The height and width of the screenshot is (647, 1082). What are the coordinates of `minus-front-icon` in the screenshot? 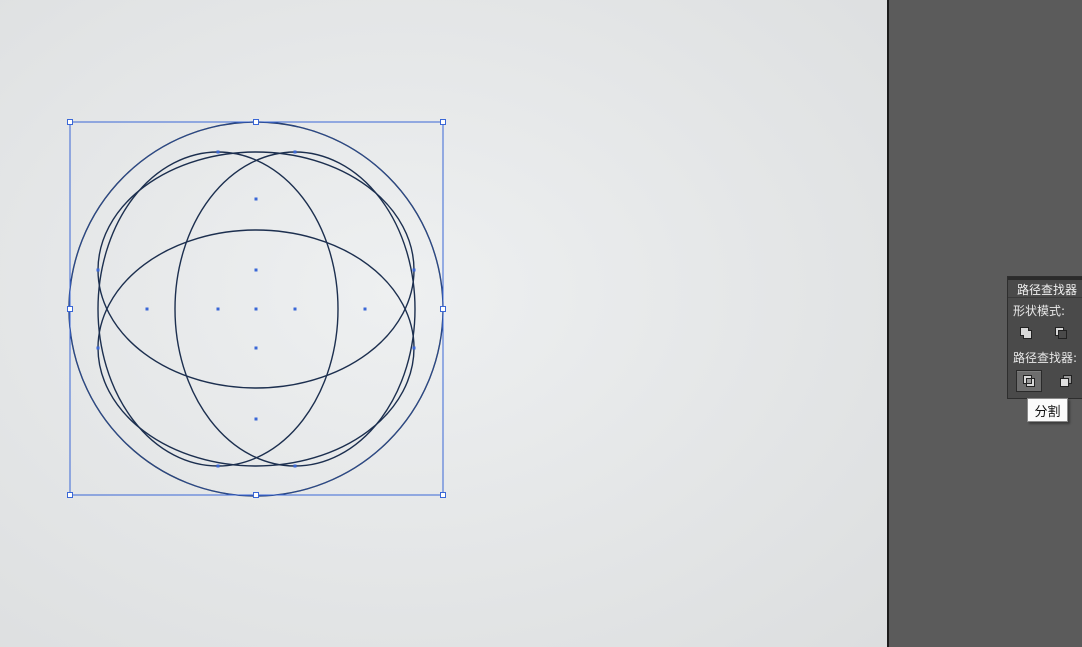 It's located at (1061, 333).